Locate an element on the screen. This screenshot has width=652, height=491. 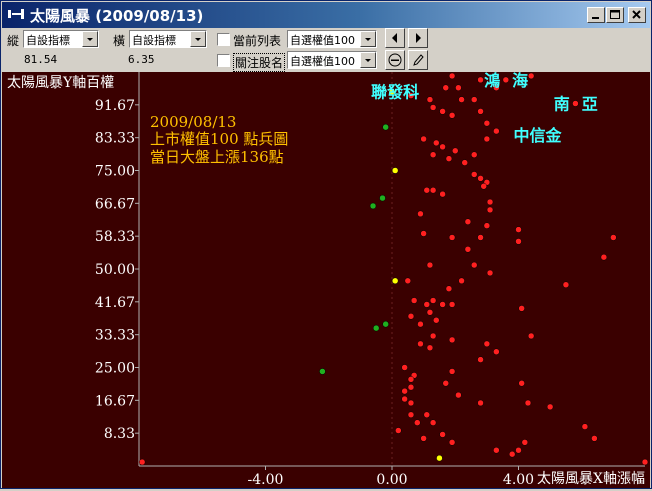
y-tick-label: 83.33 is located at coordinates (115, 139).